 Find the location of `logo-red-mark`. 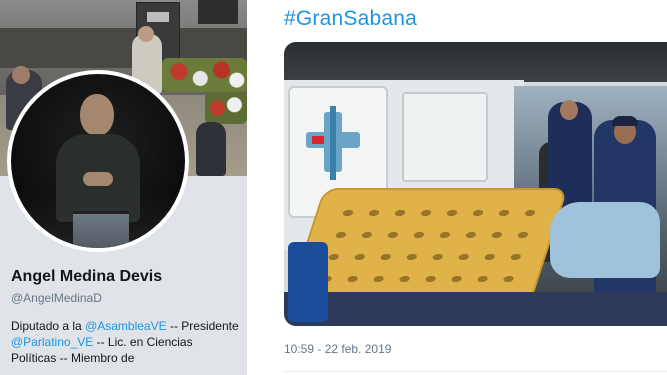

logo-red-mark is located at coordinates (318, 140).